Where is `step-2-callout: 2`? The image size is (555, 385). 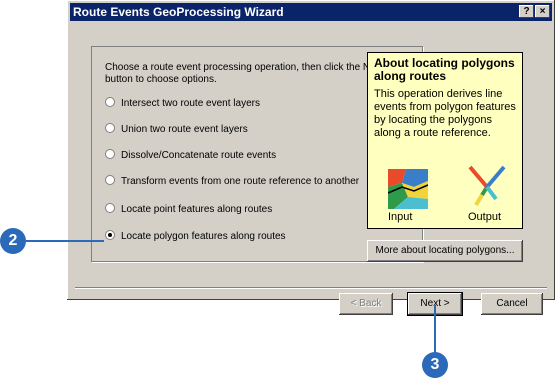 step-2-callout: 2 is located at coordinates (13, 241).